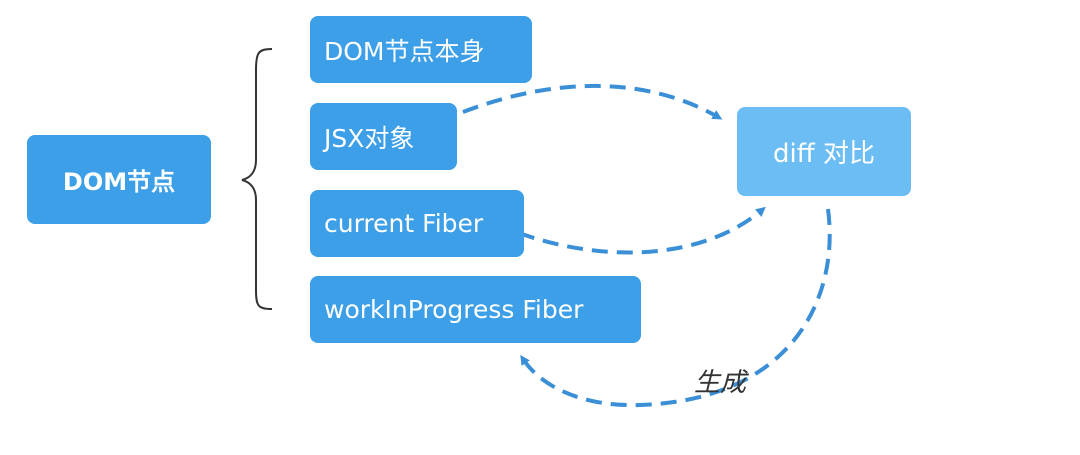 Image resolution: width=1080 pixels, height=455 pixels. I want to click on node-current-fiber: current Fiber, so click(417, 223).